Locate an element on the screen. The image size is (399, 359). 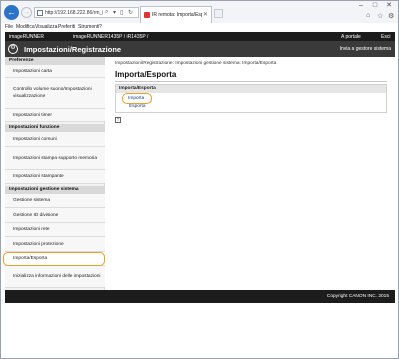
portal-link: A portale is located at coordinates (351, 37).